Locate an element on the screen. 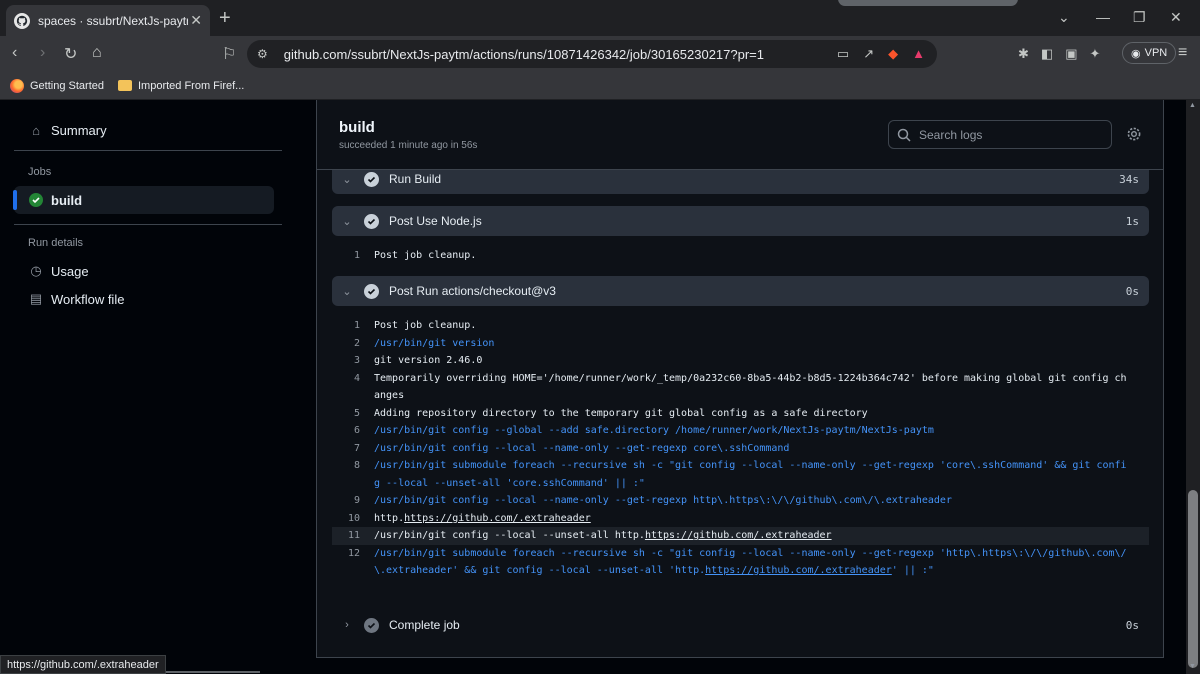 The image size is (1200, 674). sidebar-item-label: Usage is located at coordinates (70, 271).